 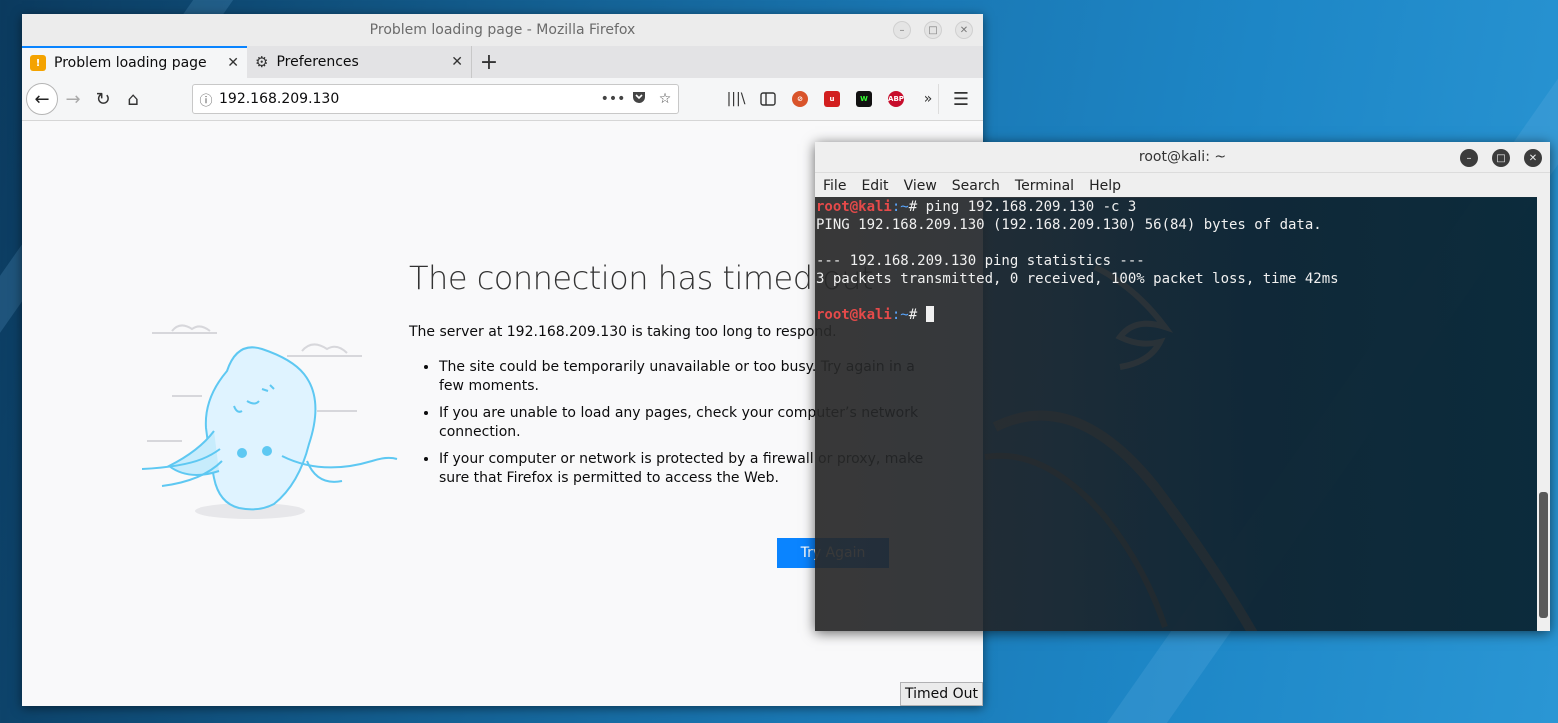 What do you see at coordinates (1182, 185) in the screenshot?
I see `terminal-menubar: File Edit View Search Terminal Help` at bounding box center [1182, 185].